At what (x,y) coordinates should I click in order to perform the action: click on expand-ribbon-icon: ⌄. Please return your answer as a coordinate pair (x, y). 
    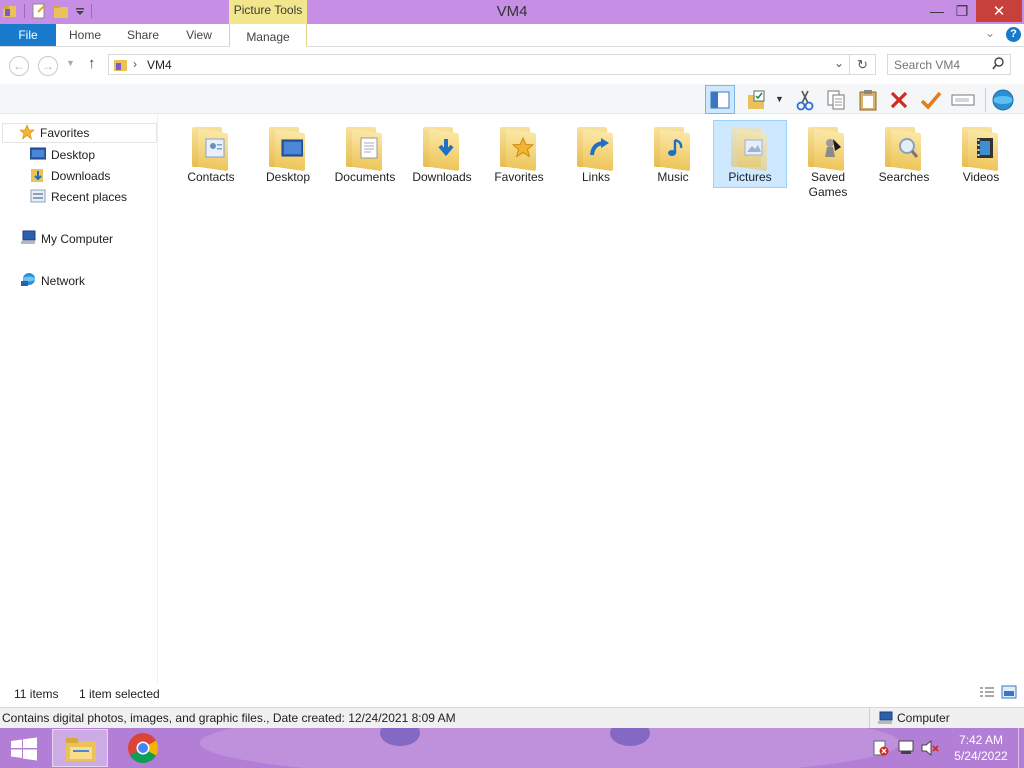
    Looking at the image, I should click on (990, 33).